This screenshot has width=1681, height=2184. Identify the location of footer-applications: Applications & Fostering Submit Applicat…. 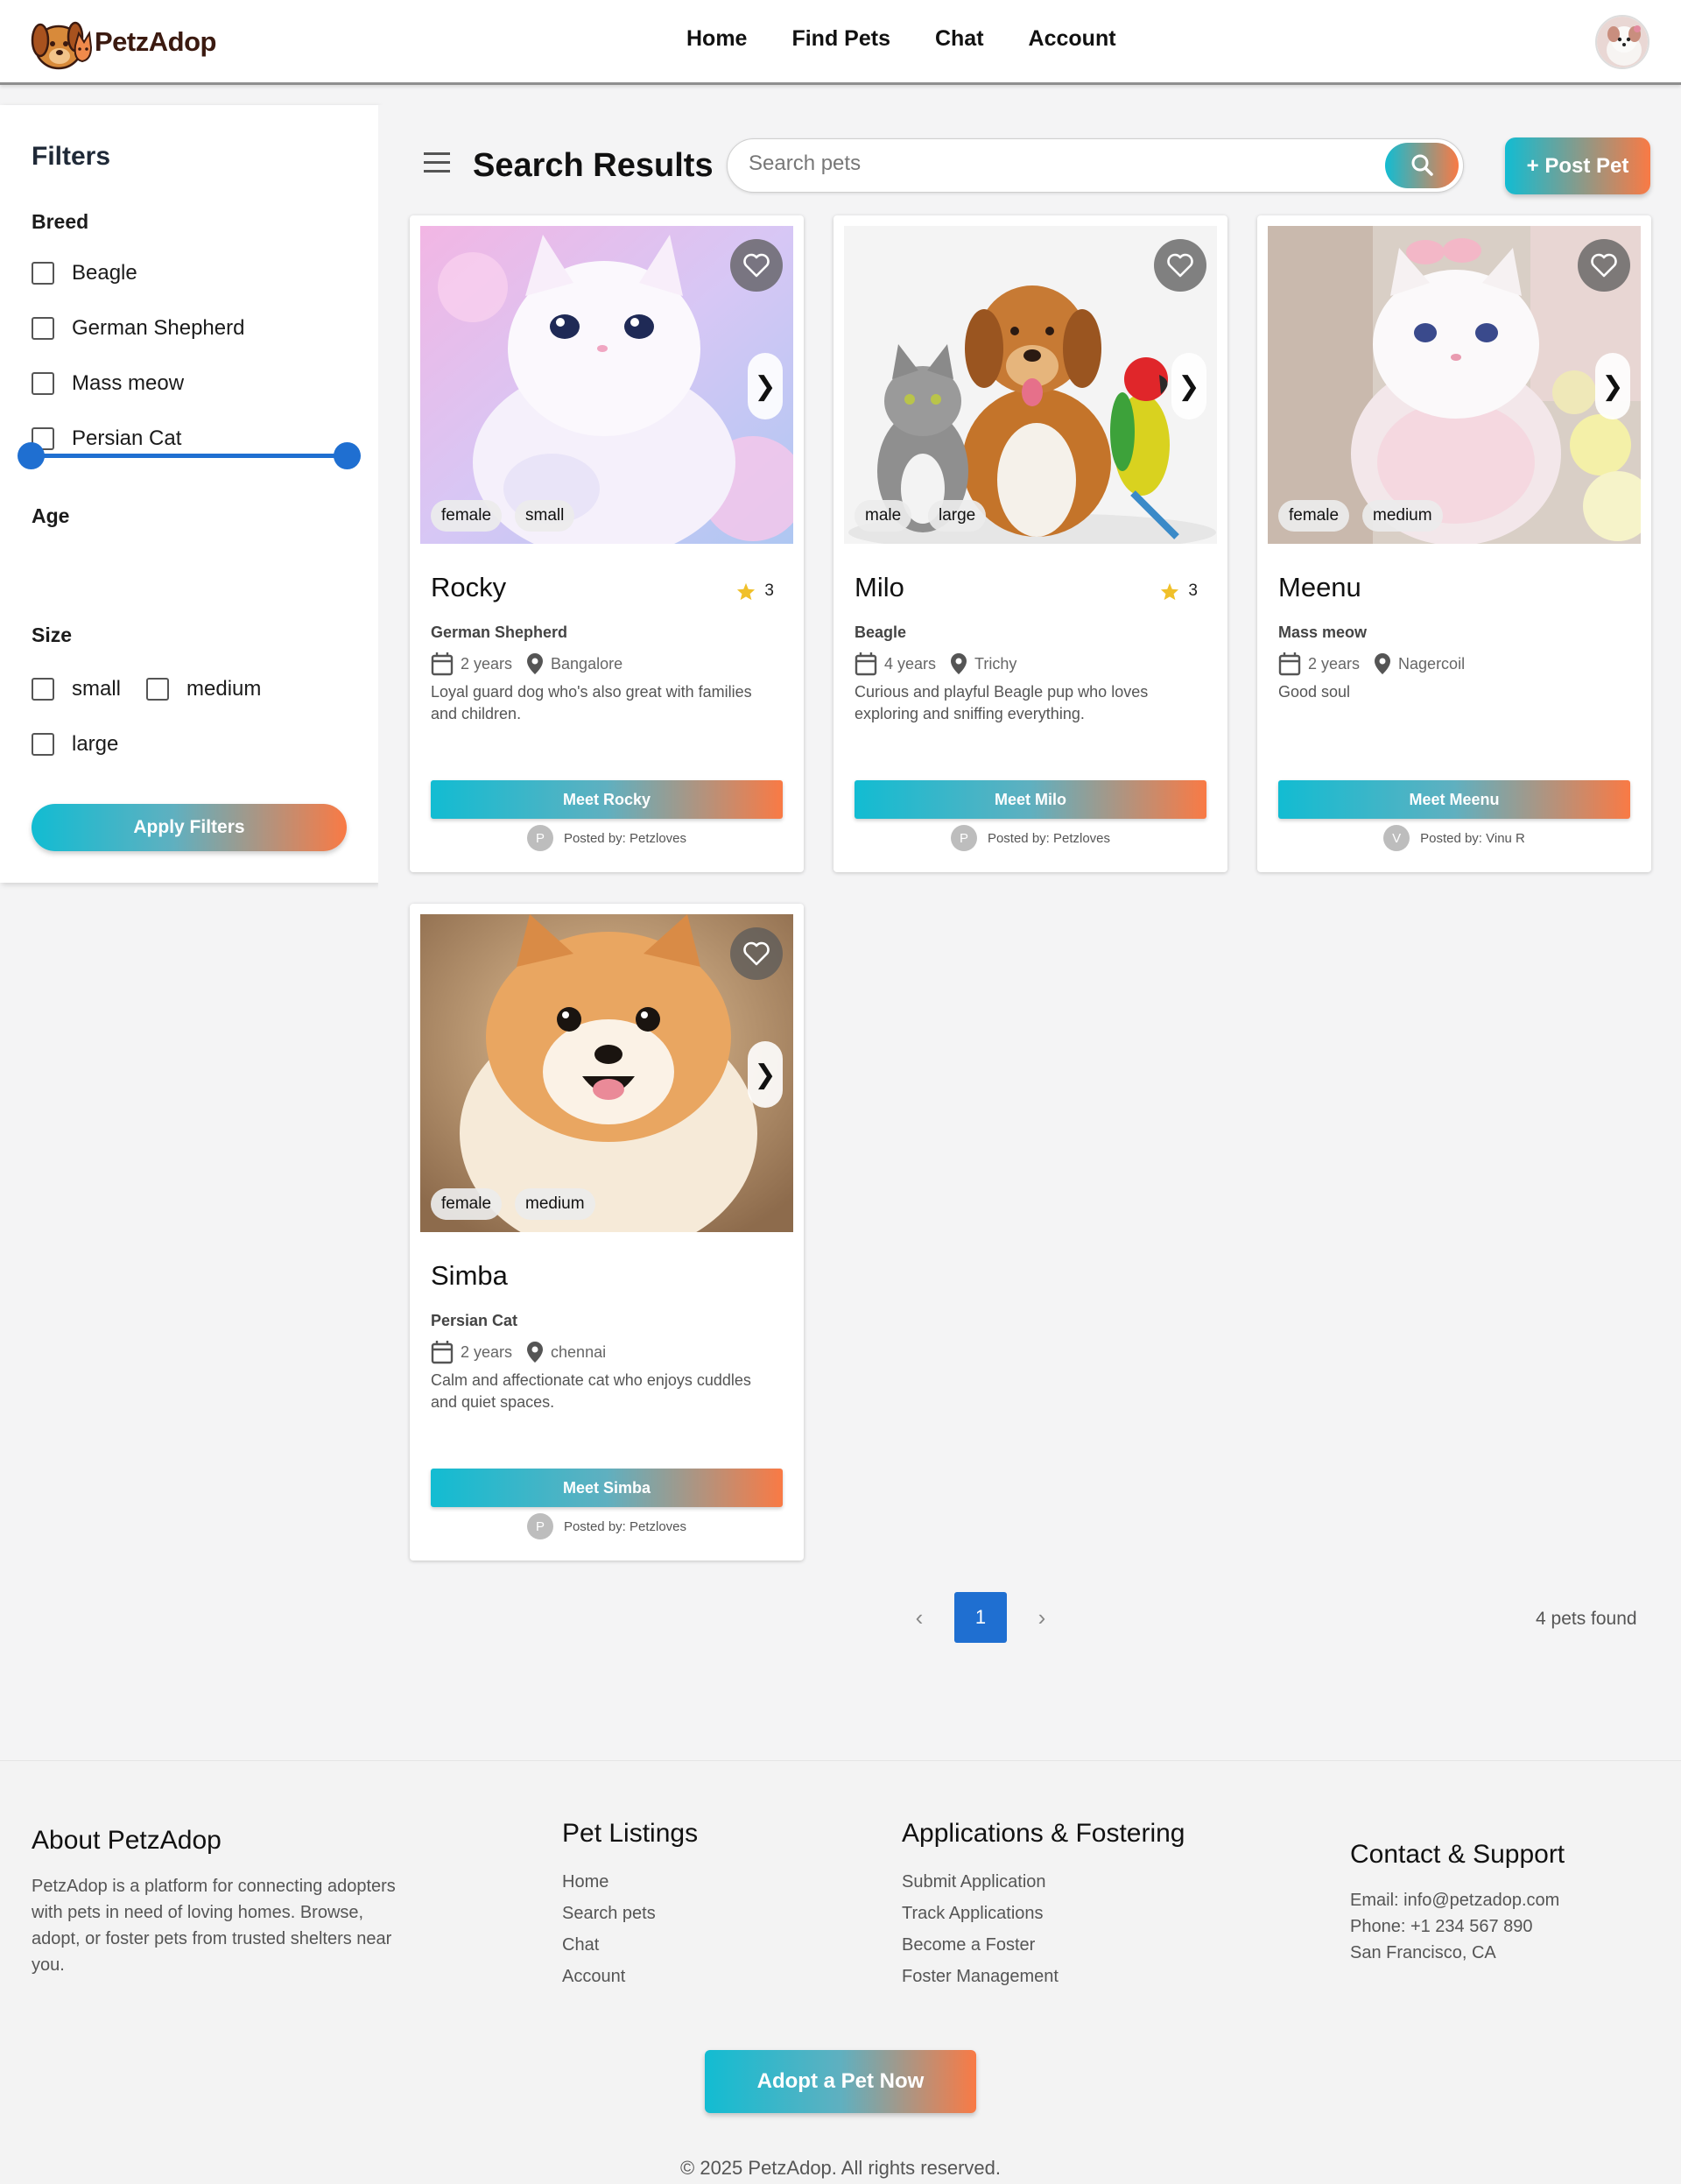
(1043, 1905).